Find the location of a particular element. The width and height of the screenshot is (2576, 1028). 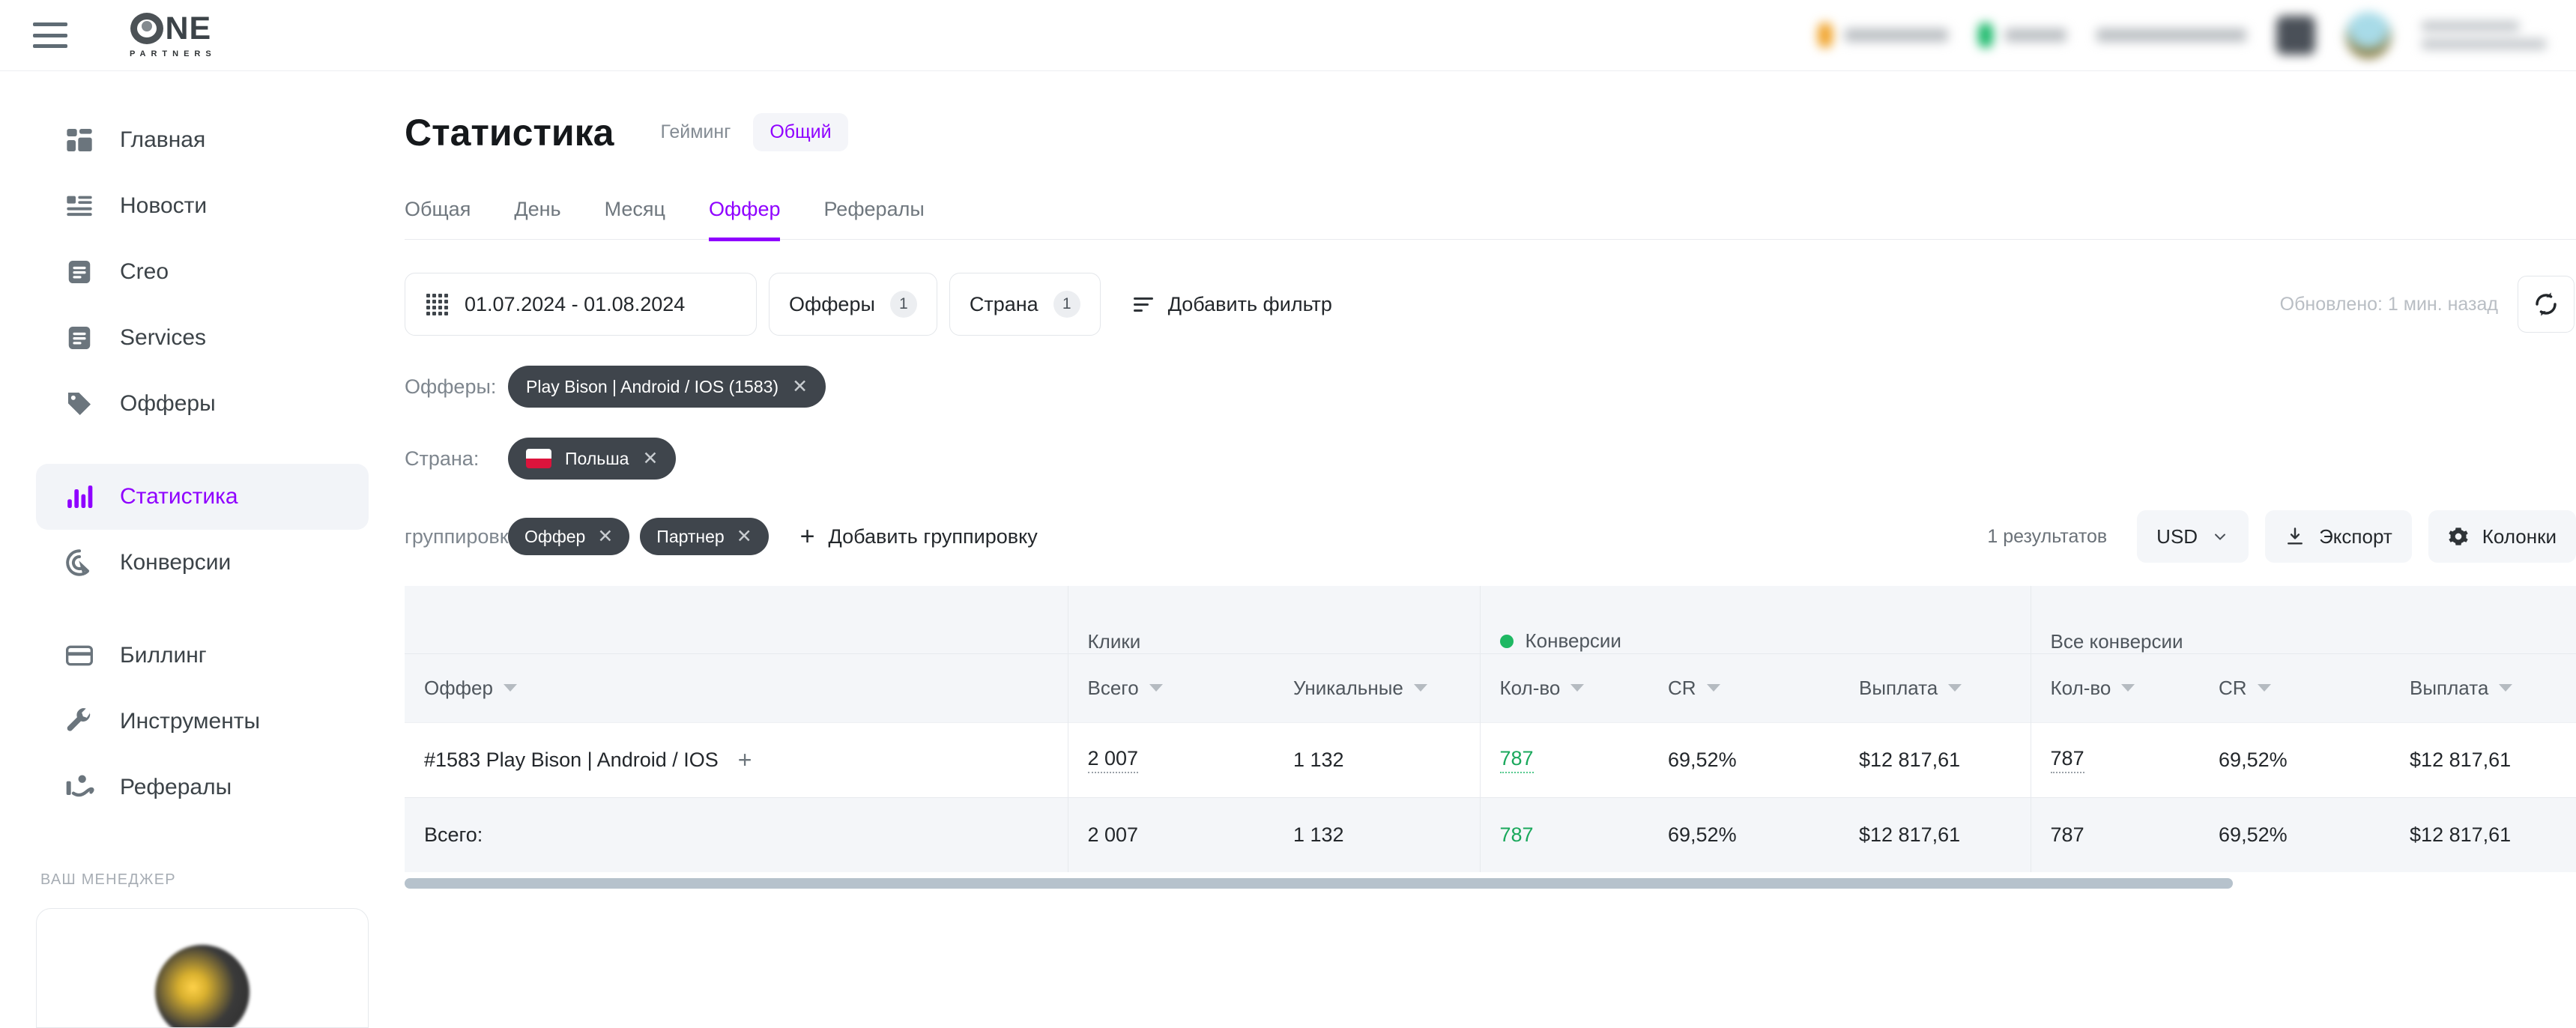

cell-all-payout: $12 817,61 is located at coordinates (2483, 759).